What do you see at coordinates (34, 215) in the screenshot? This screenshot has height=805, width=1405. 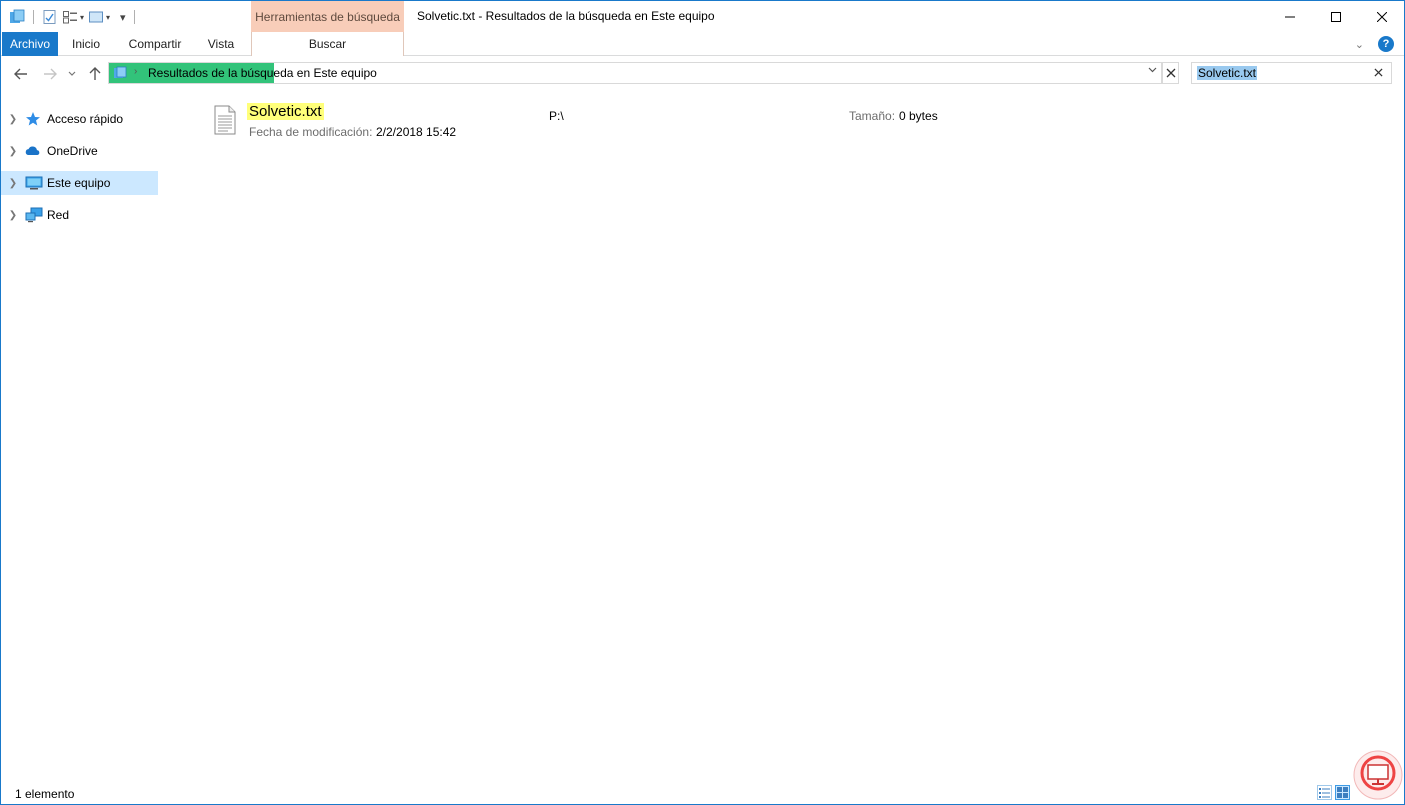 I see `network-icon` at bounding box center [34, 215].